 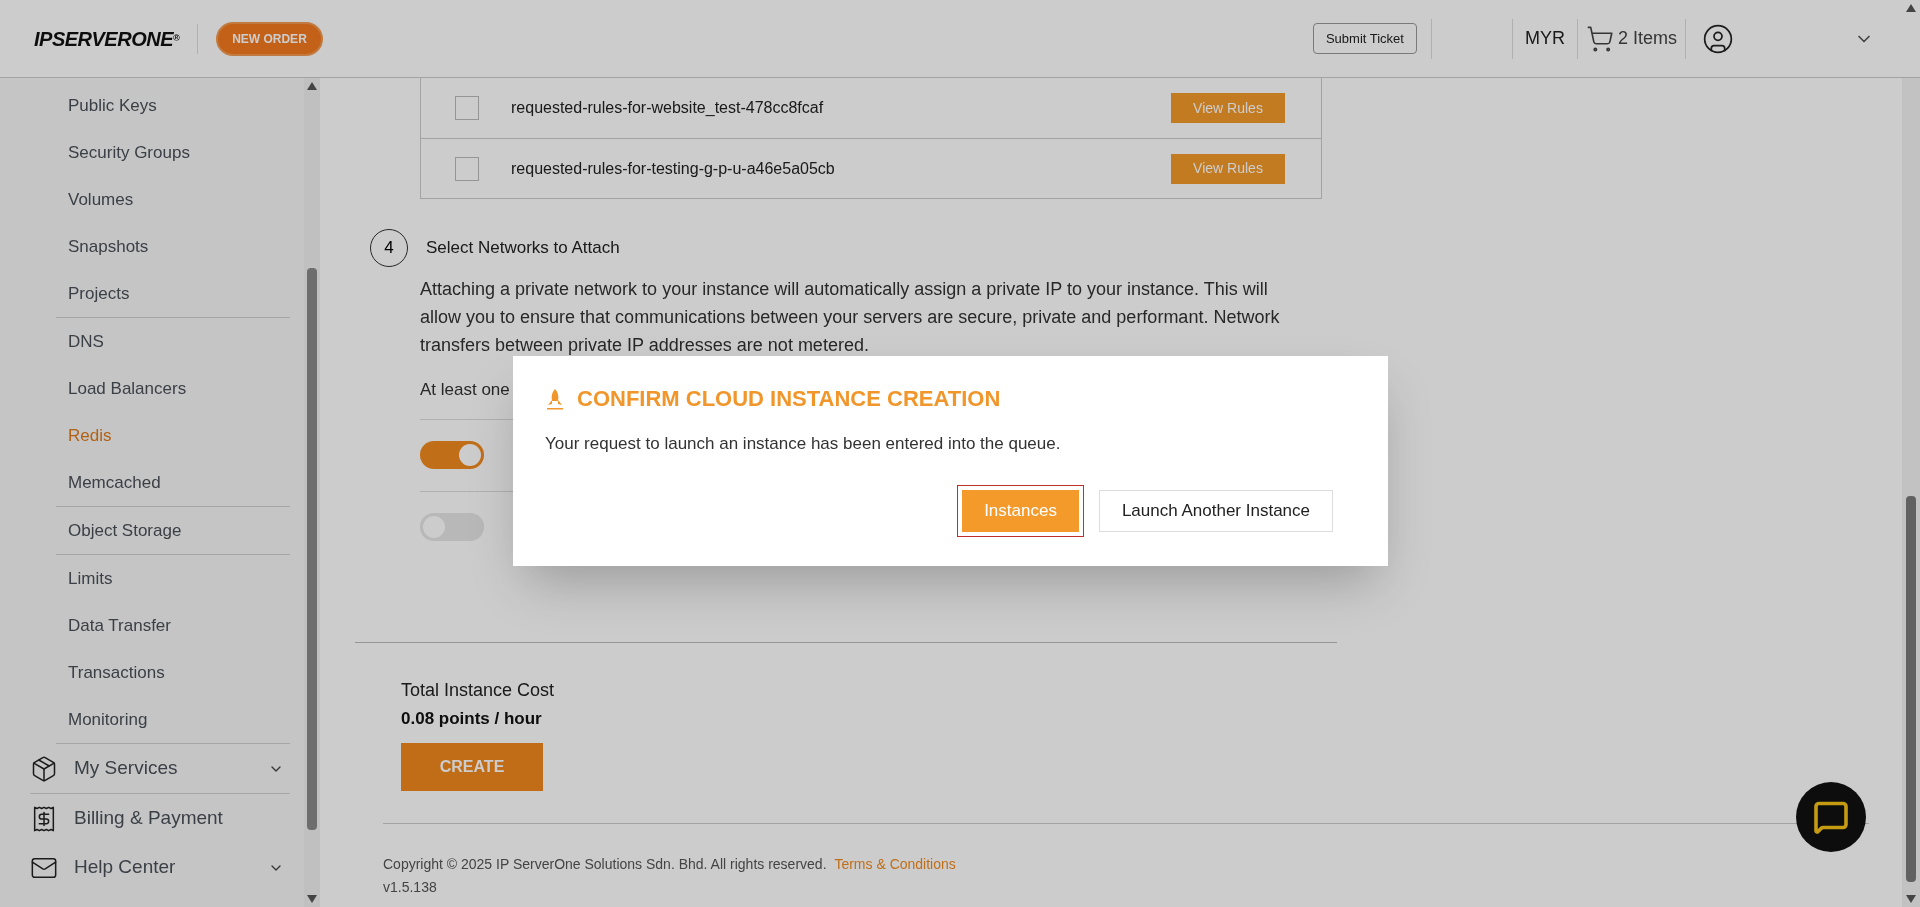 I want to click on sidebar-item: Memcached, so click(x=114, y=482).